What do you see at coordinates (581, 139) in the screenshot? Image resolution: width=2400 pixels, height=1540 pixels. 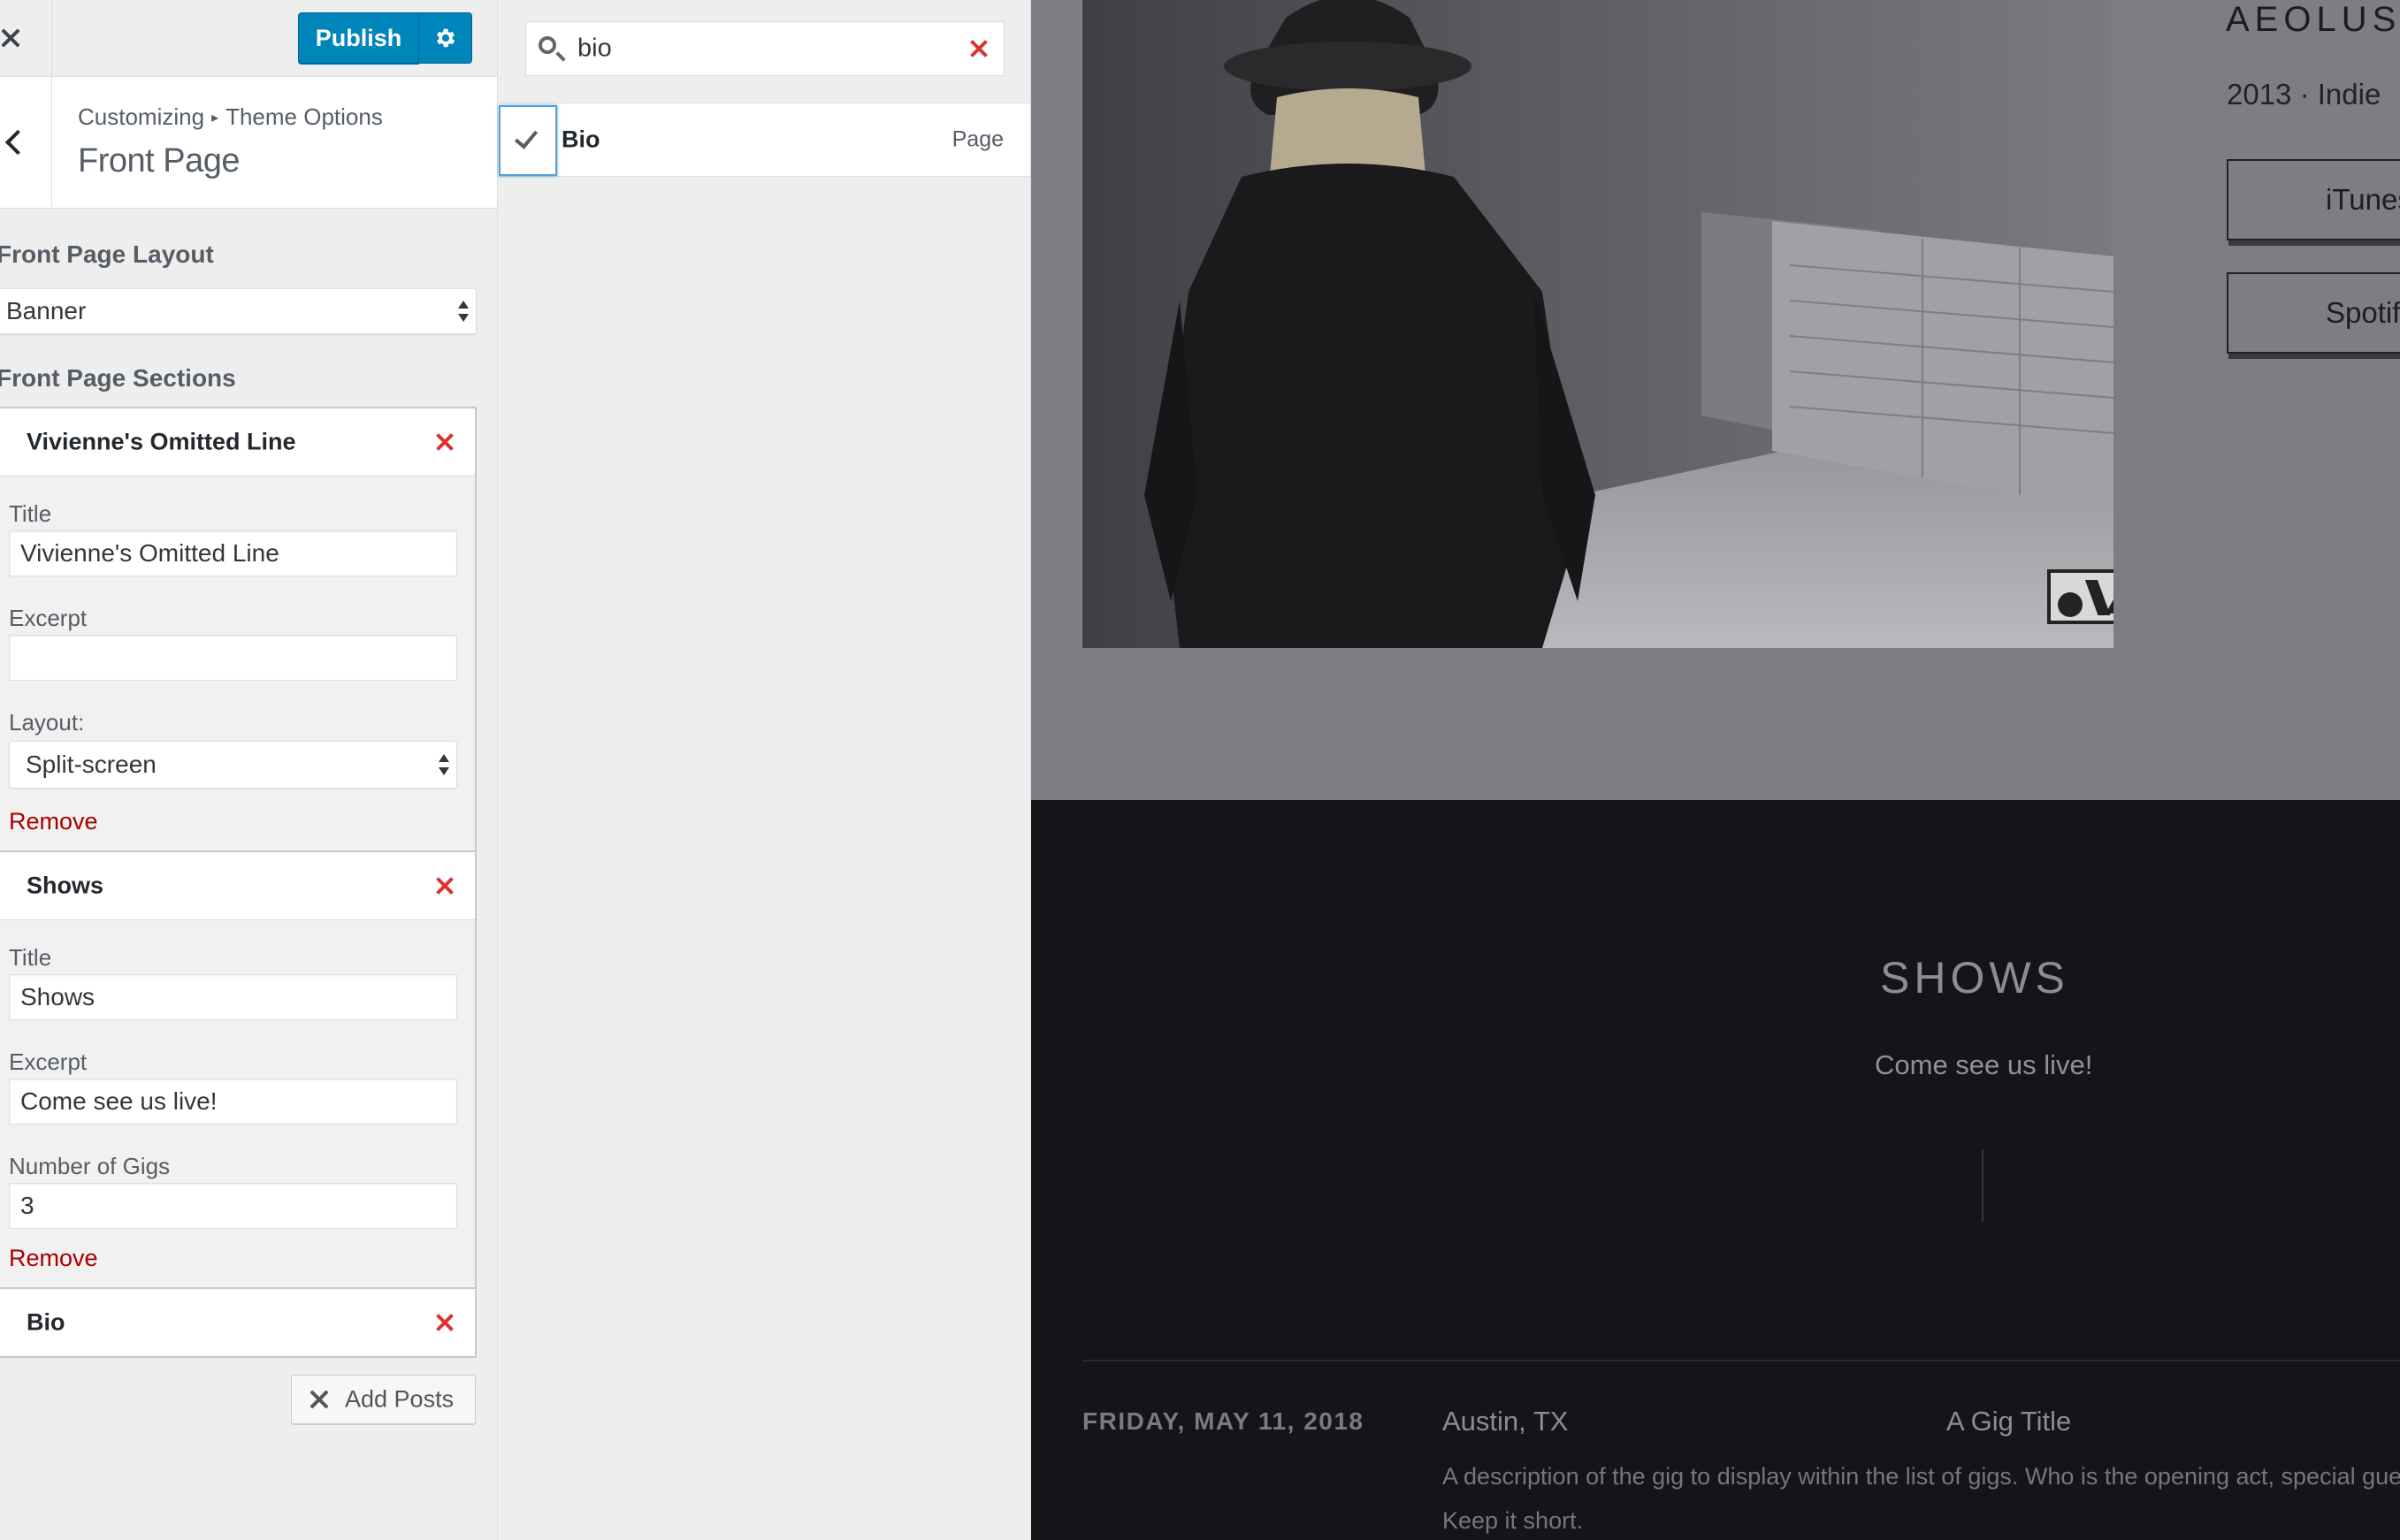 I see `result-title: Bio` at bounding box center [581, 139].